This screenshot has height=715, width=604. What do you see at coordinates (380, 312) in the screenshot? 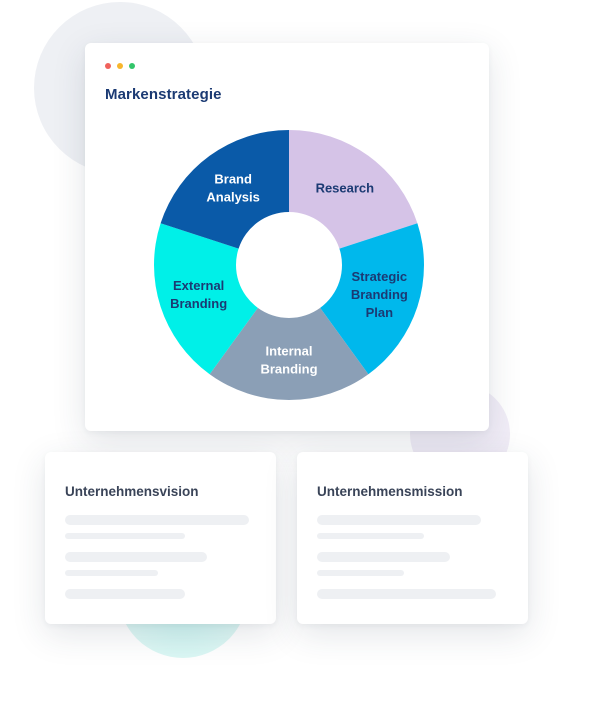
I see `segment-label-line: Plan` at bounding box center [380, 312].